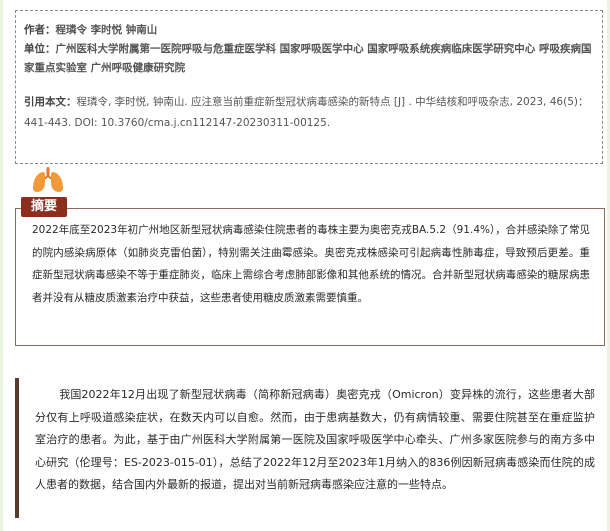  What do you see at coordinates (40, 30) in the screenshot?
I see `authors-label: 作者：` at bounding box center [40, 30].